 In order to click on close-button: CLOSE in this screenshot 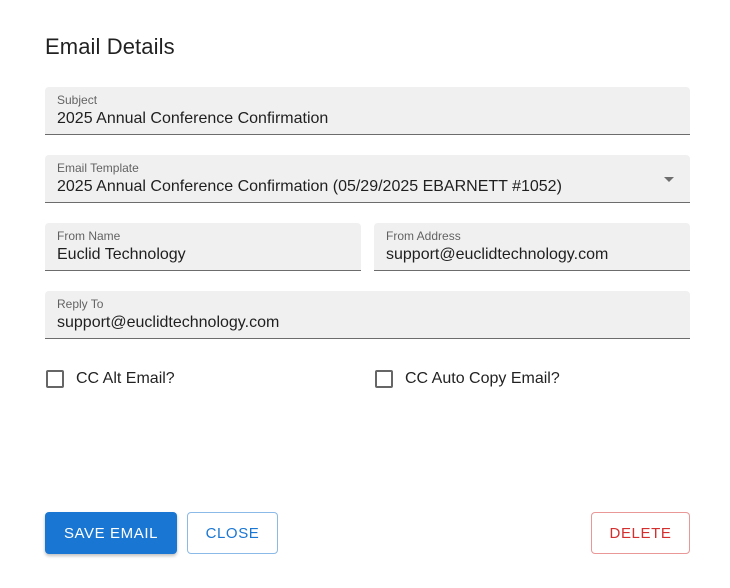, I will do `click(232, 533)`.